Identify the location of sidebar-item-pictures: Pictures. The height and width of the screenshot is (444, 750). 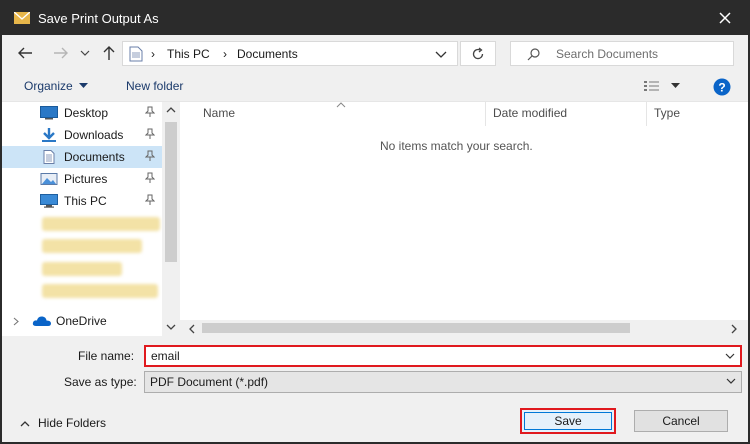
(82, 179).